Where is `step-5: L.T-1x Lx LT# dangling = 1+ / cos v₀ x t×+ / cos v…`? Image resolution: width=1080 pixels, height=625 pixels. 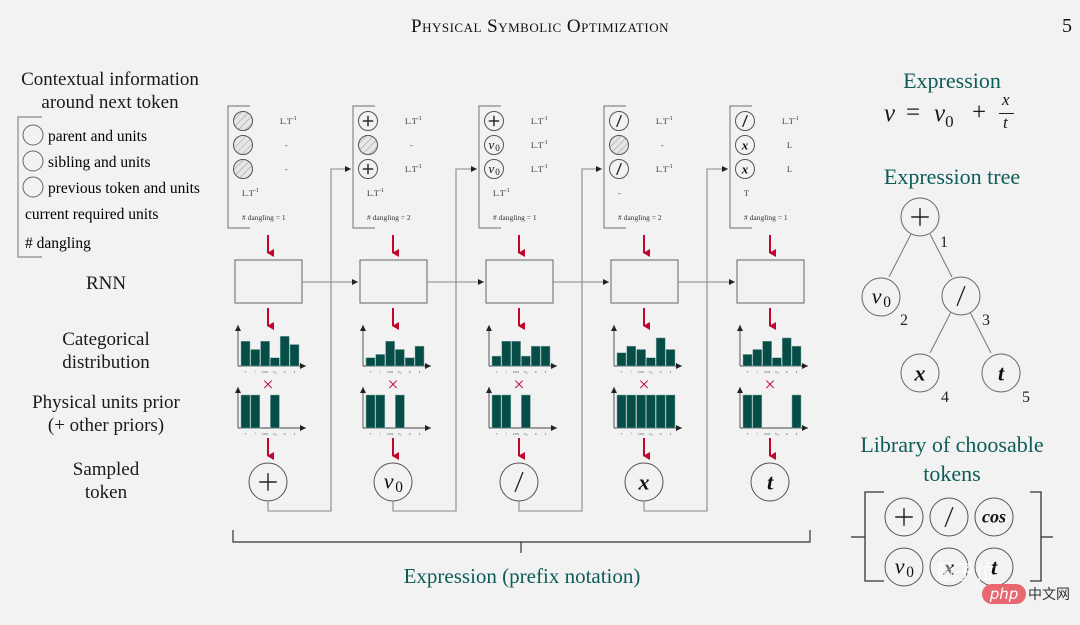 step-5: L.T-1x Lx LT# dangling = 1+ / cos v₀ x t×+ / cos v… is located at coordinates (768, 303).